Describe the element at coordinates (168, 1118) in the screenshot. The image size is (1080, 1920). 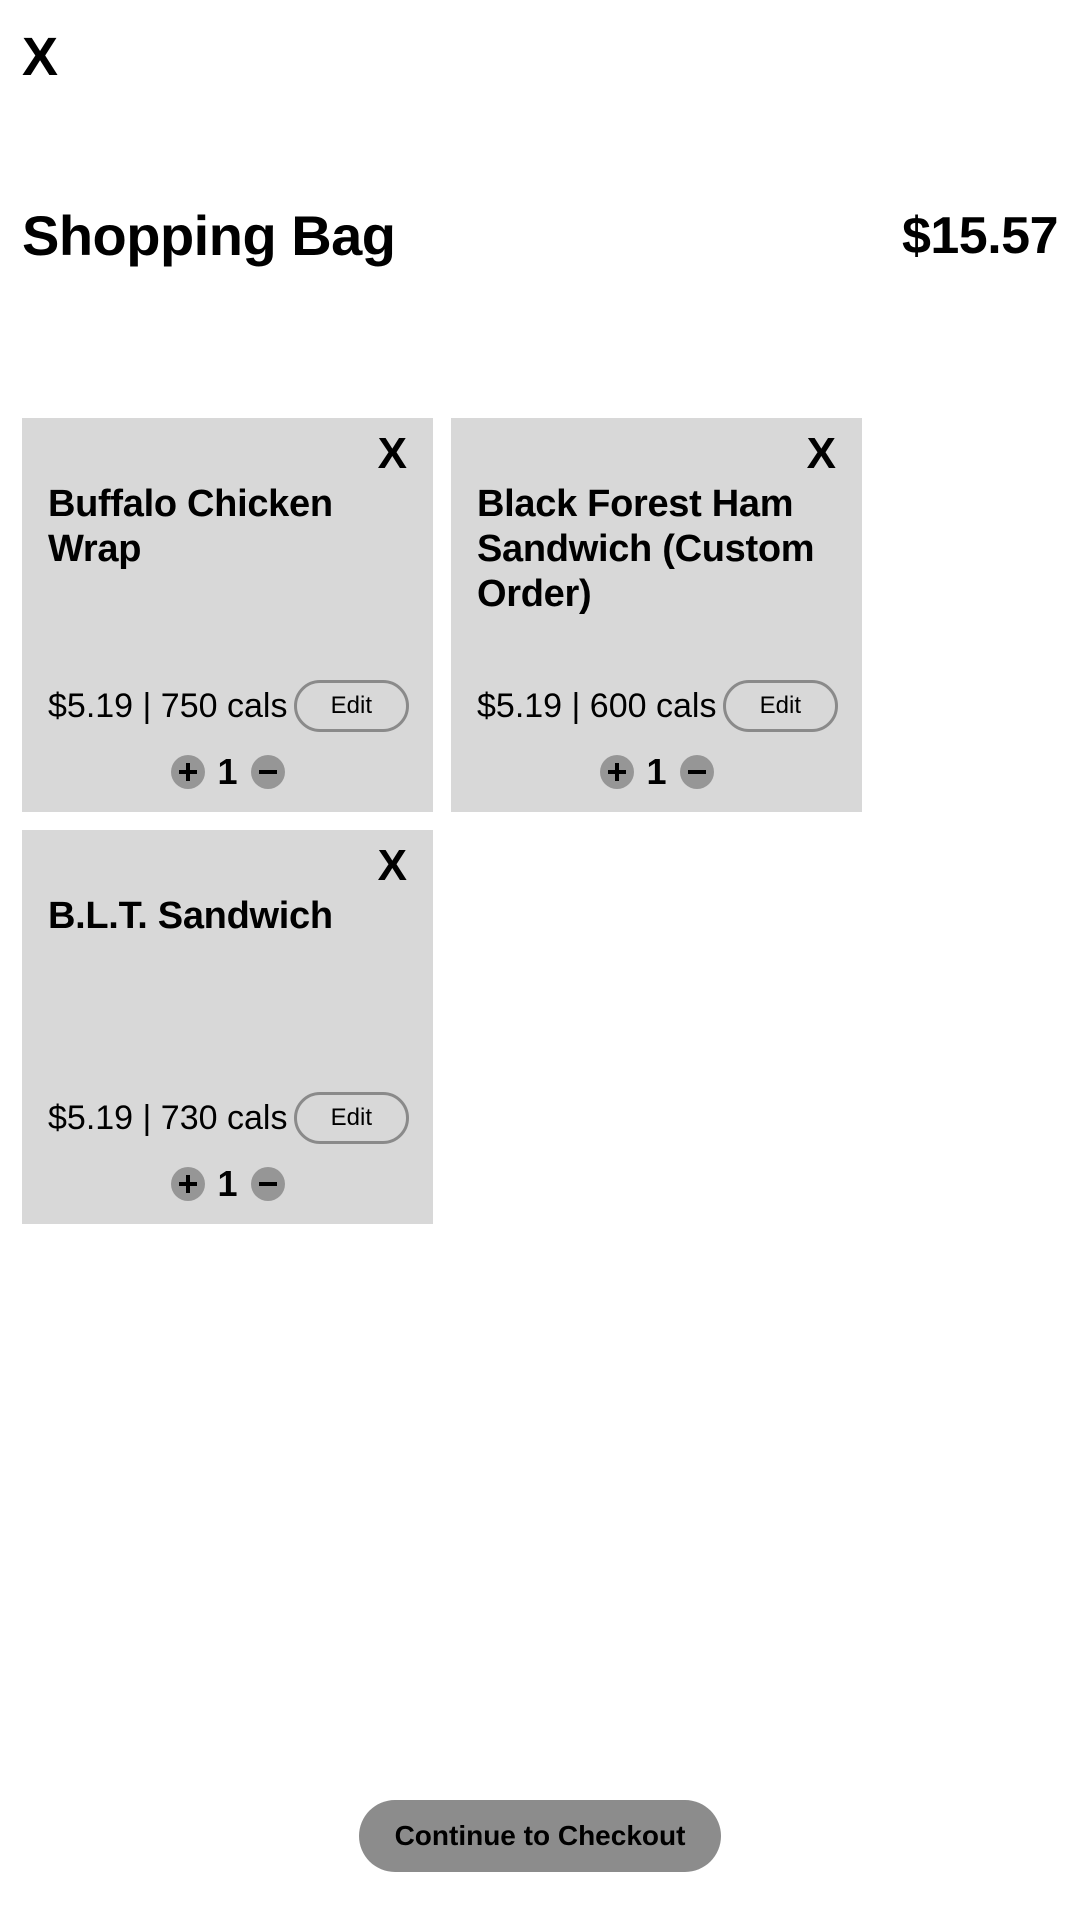
I see `item-price-calories: $5.19 | 730 cals` at that location.